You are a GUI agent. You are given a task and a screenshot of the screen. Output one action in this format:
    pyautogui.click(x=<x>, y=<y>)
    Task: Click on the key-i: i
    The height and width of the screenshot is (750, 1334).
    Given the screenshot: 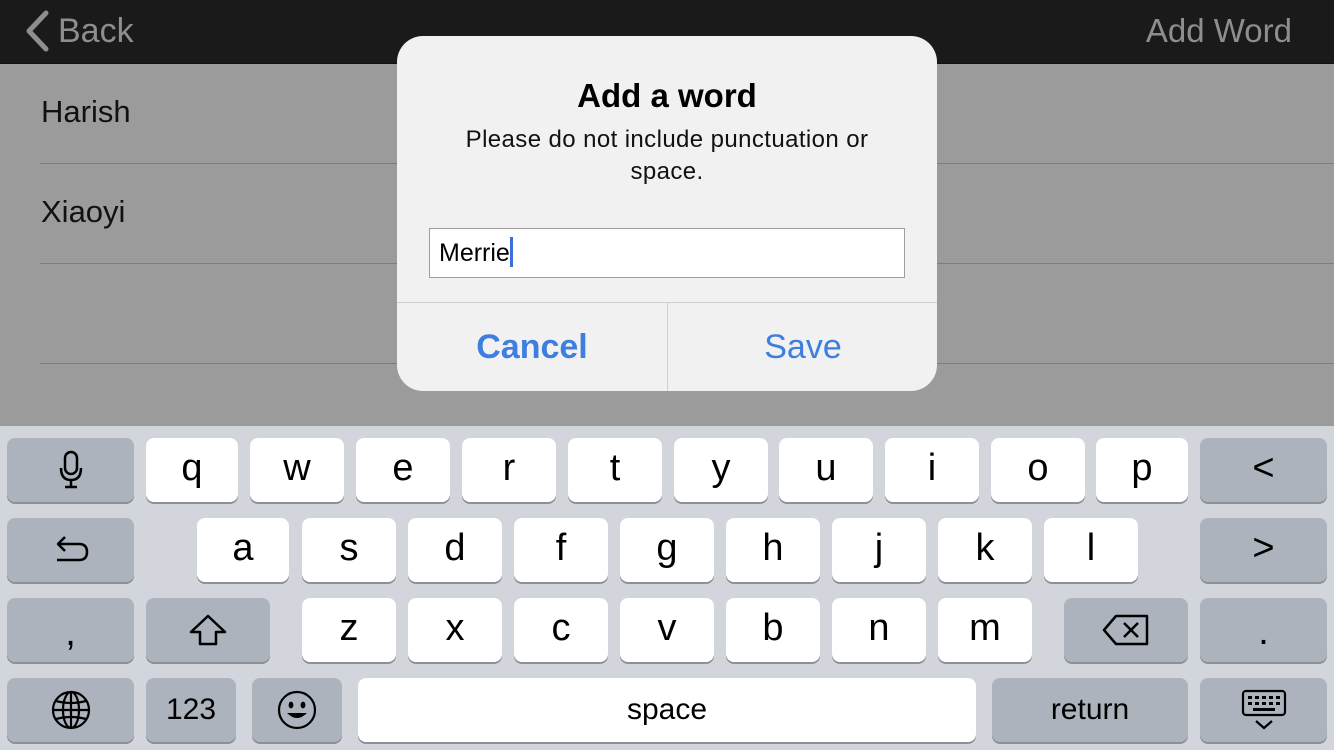 What is the action you would take?
    pyautogui.click(x=932, y=470)
    